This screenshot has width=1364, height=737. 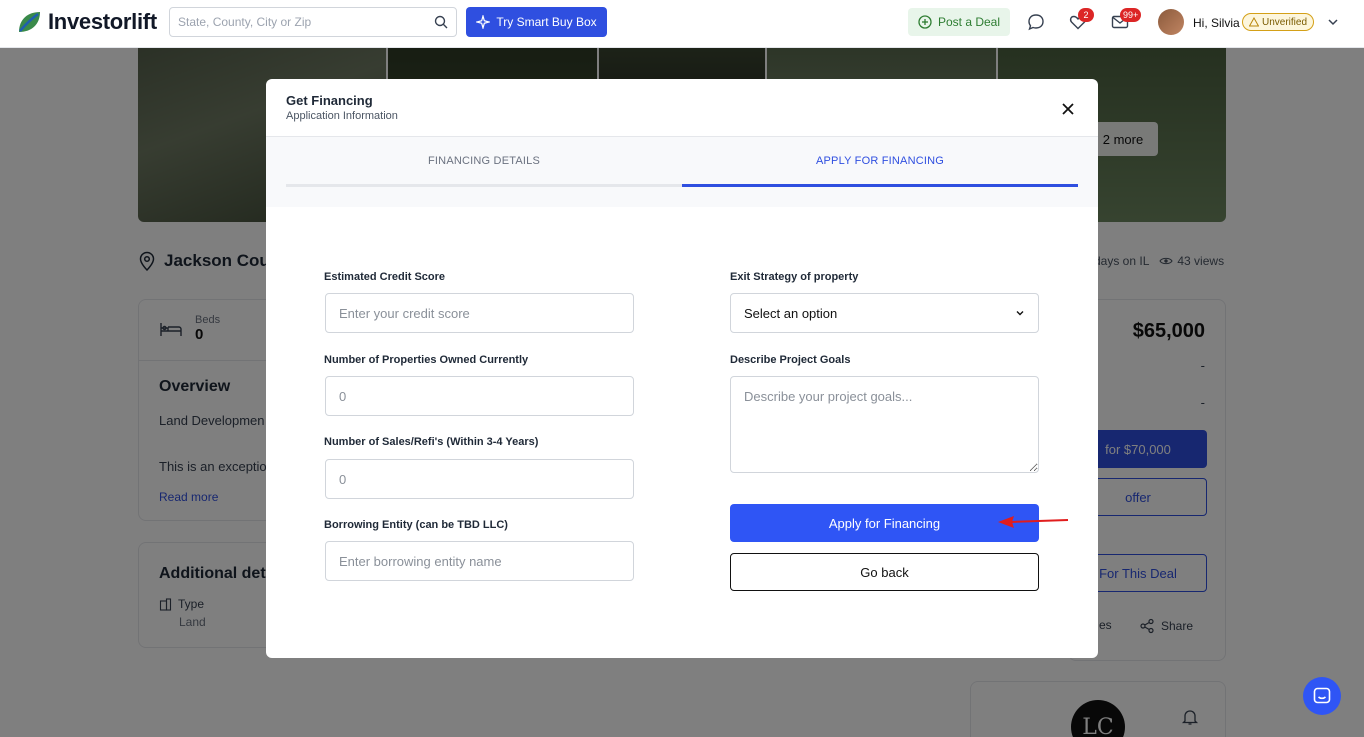 I want to click on project-goals-label: Describe Project Goals, so click(x=790, y=360).